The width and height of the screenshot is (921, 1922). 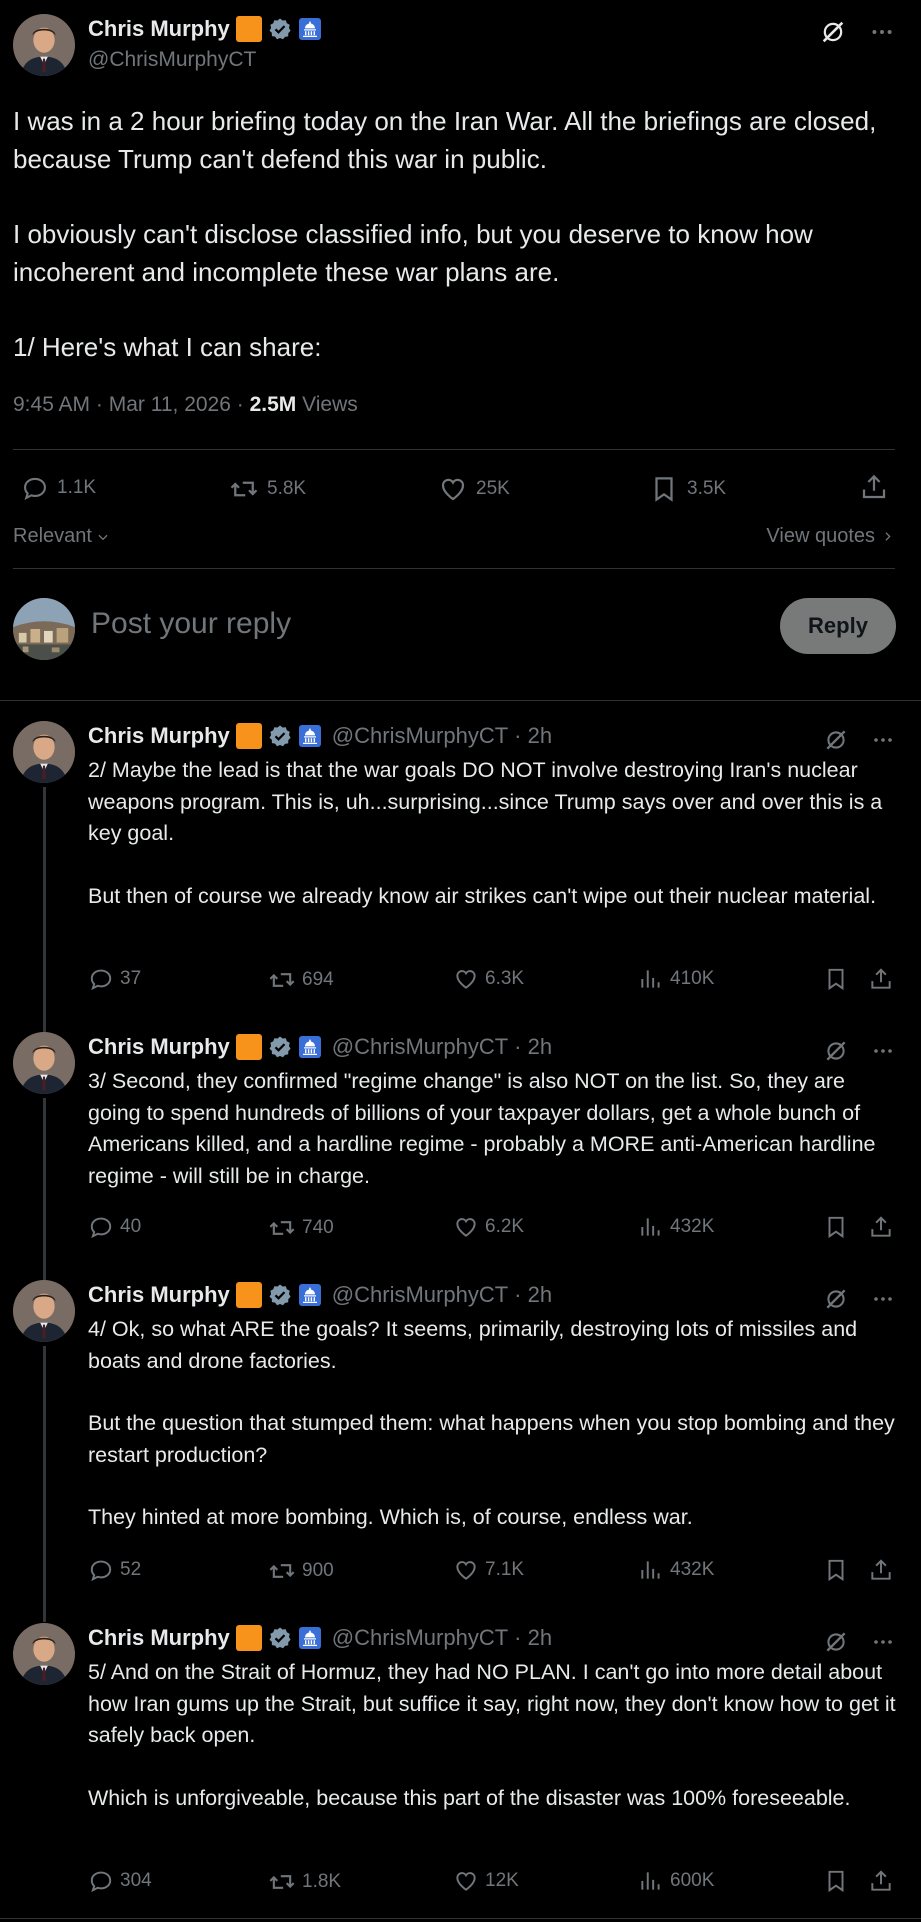 What do you see at coordinates (304, 1882) in the screenshot?
I see `repost-button: 1.8K` at bounding box center [304, 1882].